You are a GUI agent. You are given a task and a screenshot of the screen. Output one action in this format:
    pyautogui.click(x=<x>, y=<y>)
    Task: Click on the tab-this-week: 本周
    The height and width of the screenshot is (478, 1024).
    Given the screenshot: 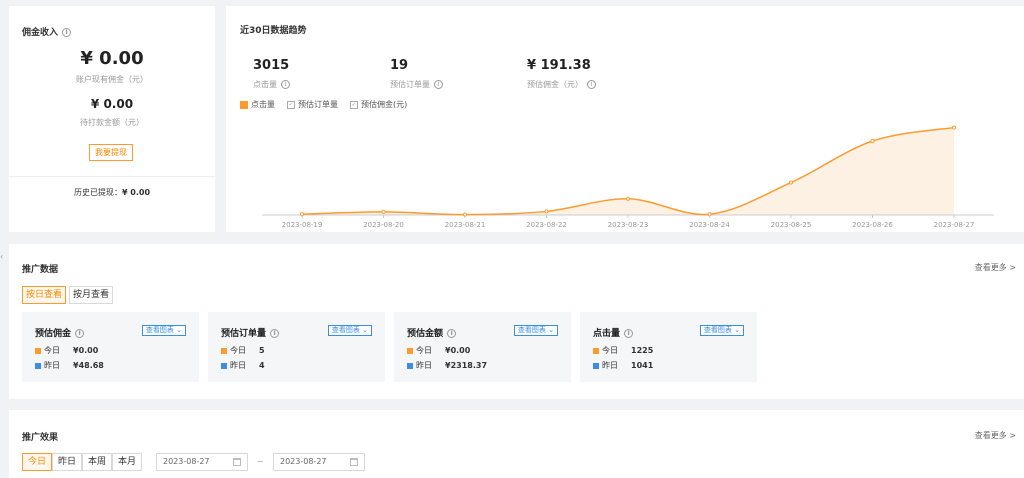 What is the action you would take?
    pyautogui.click(x=97, y=462)
    